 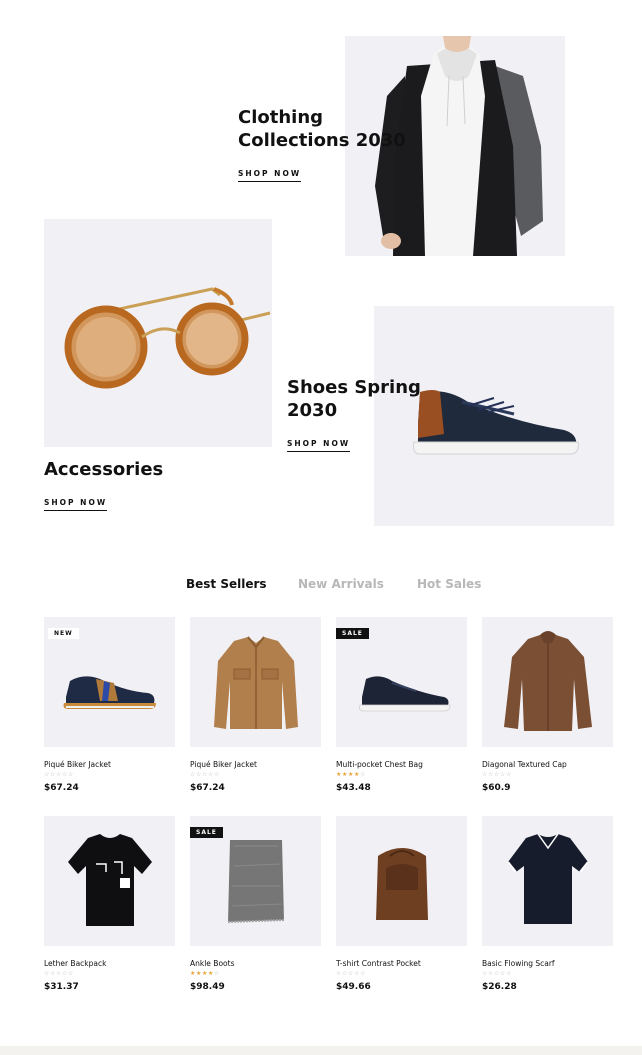 What do you see at coordinates (402, 884) in the screenshot?
I see `backpack-icon` at bounding box center [402, 884].